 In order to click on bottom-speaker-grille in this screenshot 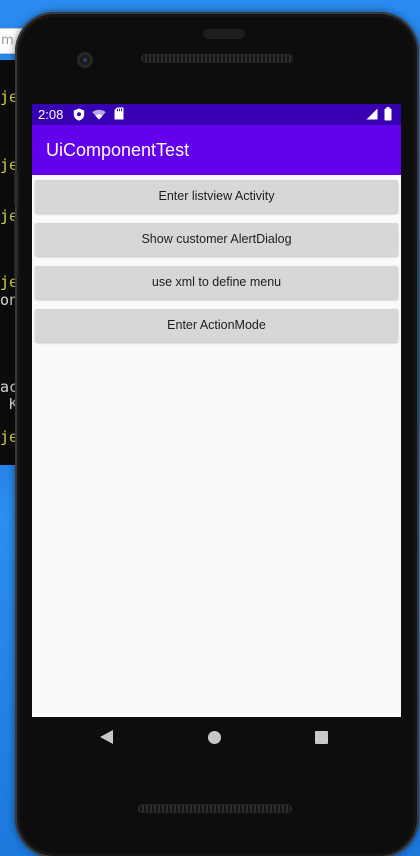, I will do `click(215, 808)`.